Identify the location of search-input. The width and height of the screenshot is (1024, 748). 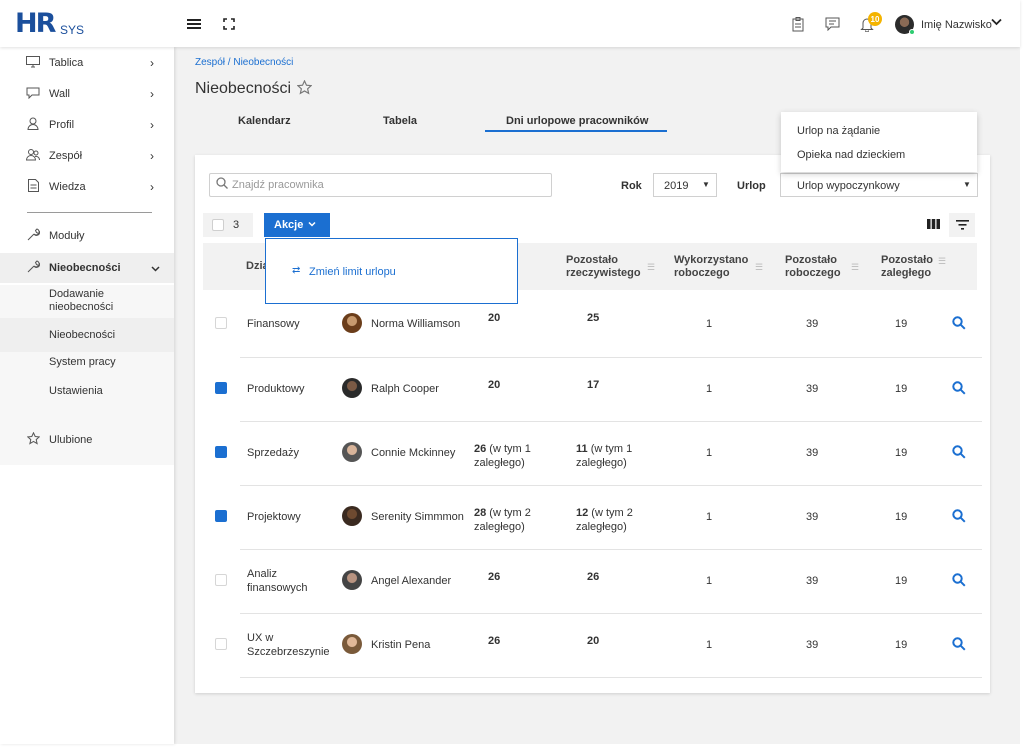
(387, 185).